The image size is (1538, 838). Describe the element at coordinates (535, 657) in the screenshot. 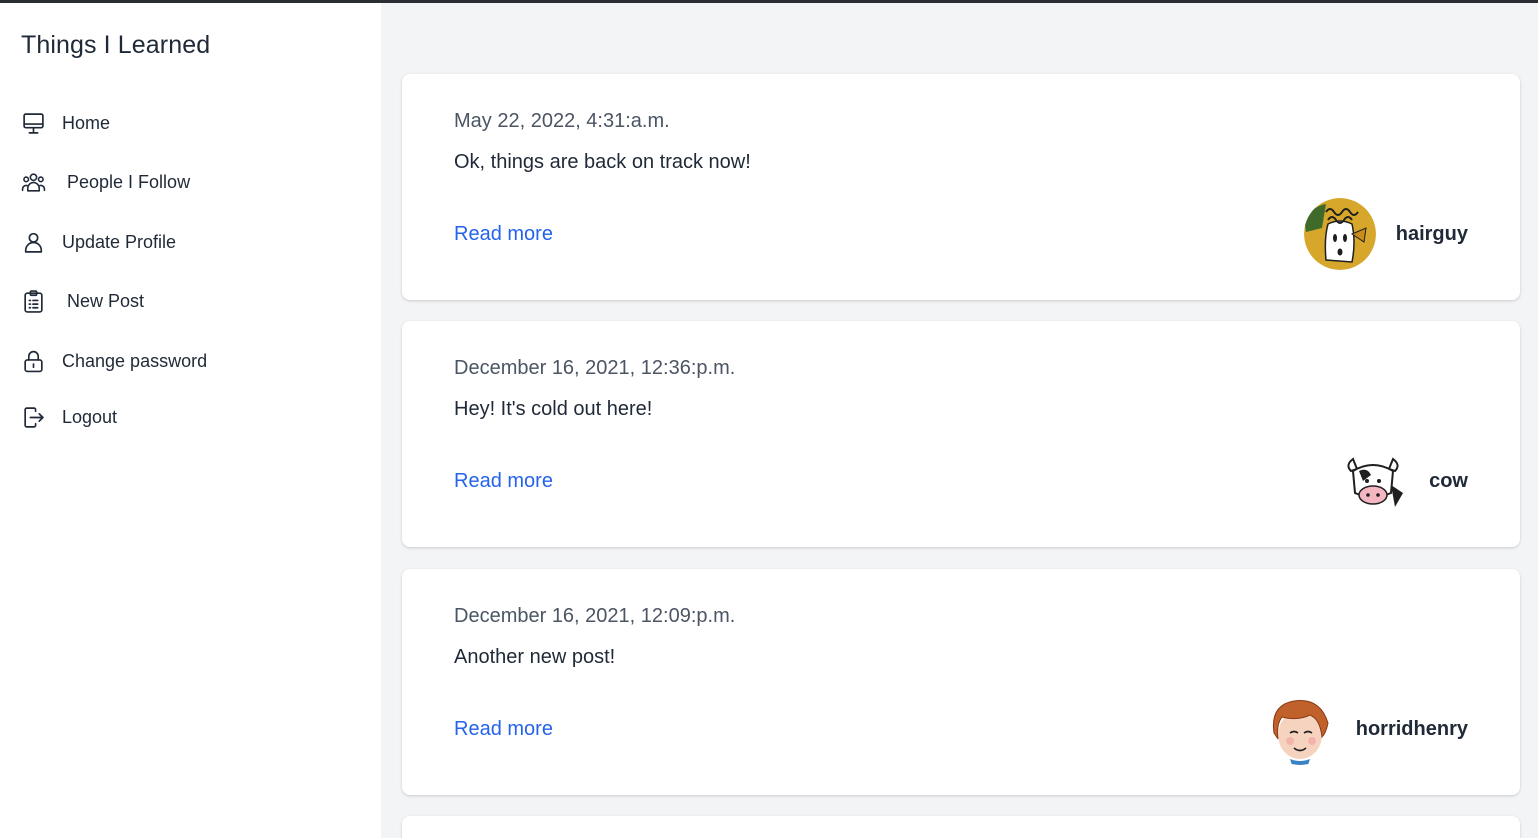

I see `post-title: Another new post!` at that location.